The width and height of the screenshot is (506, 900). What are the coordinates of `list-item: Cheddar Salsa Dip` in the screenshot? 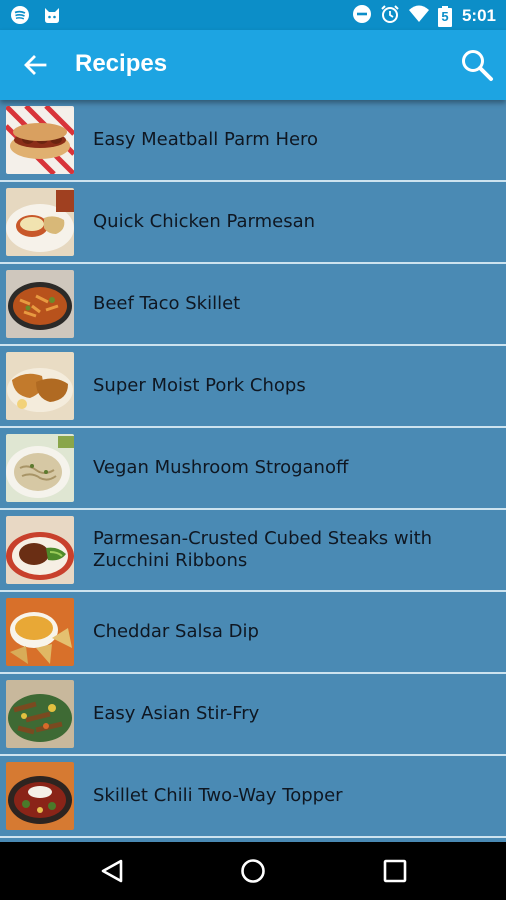 It's located at (253, 633).